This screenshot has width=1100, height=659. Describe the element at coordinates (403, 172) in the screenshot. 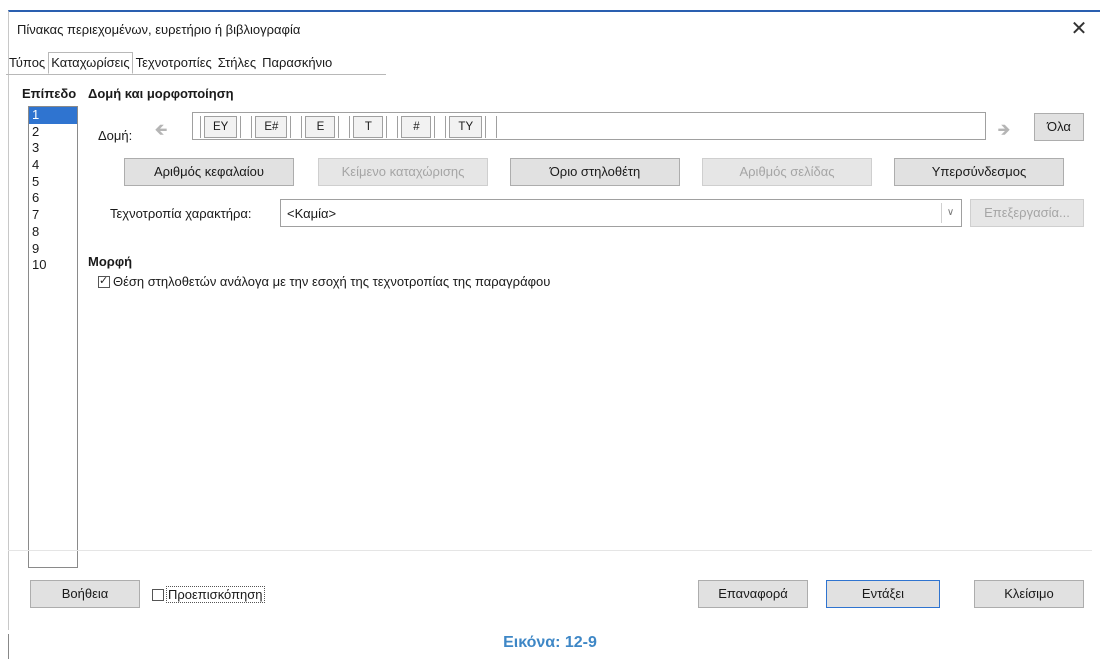

I see `entry-text-button: Κείμενο καταχώρισης` at that location.